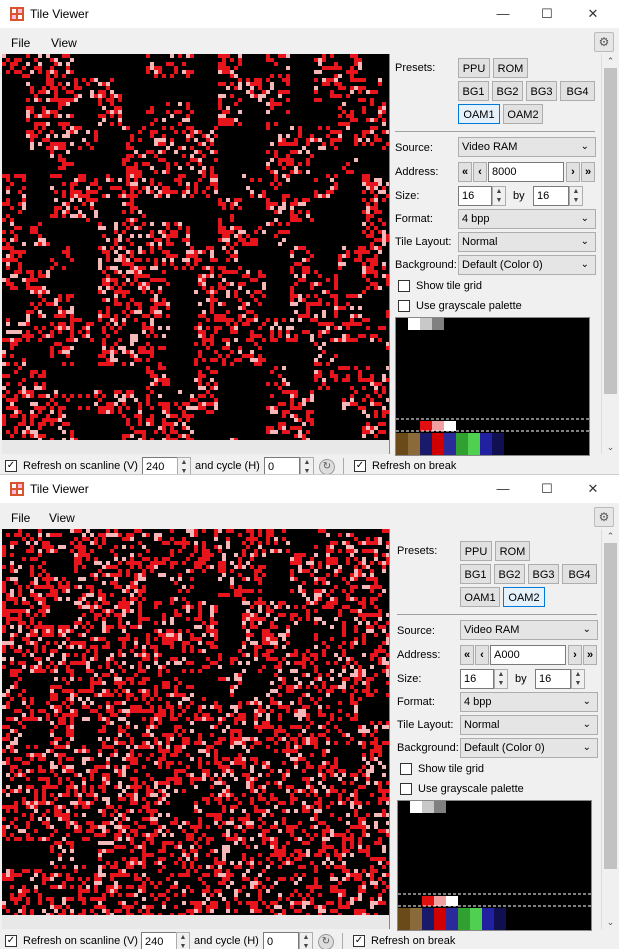 The width and height of the screenshot is (619, 949). What do you see at coordinates (227, 466) in the screenshot?
I see `cycle-label: and cycle (H)` at bounding box center [227, 466].